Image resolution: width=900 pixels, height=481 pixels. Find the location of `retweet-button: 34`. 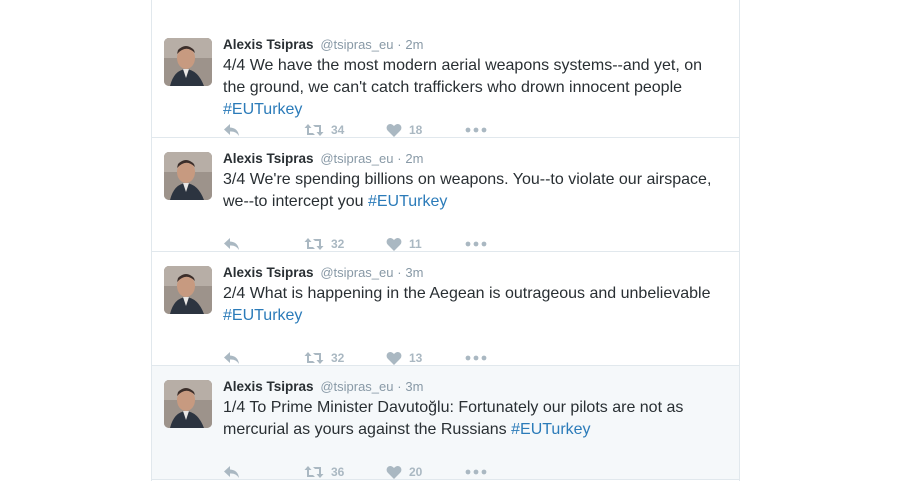

retweet-button: 34 is located at coordinates (324, 130).